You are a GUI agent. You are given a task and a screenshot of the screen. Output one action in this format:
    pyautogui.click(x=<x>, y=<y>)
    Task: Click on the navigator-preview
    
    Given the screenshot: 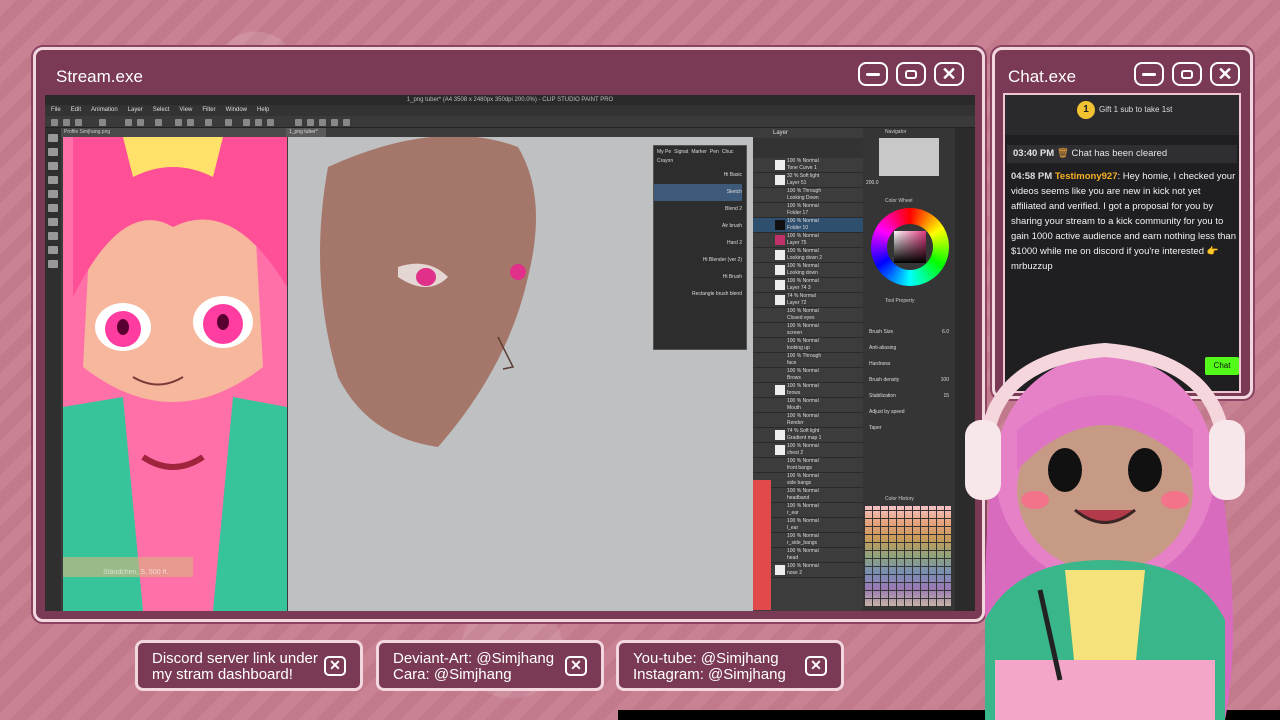 What is the action you would take?
    pyautogui.click(x=909, y=157)
    